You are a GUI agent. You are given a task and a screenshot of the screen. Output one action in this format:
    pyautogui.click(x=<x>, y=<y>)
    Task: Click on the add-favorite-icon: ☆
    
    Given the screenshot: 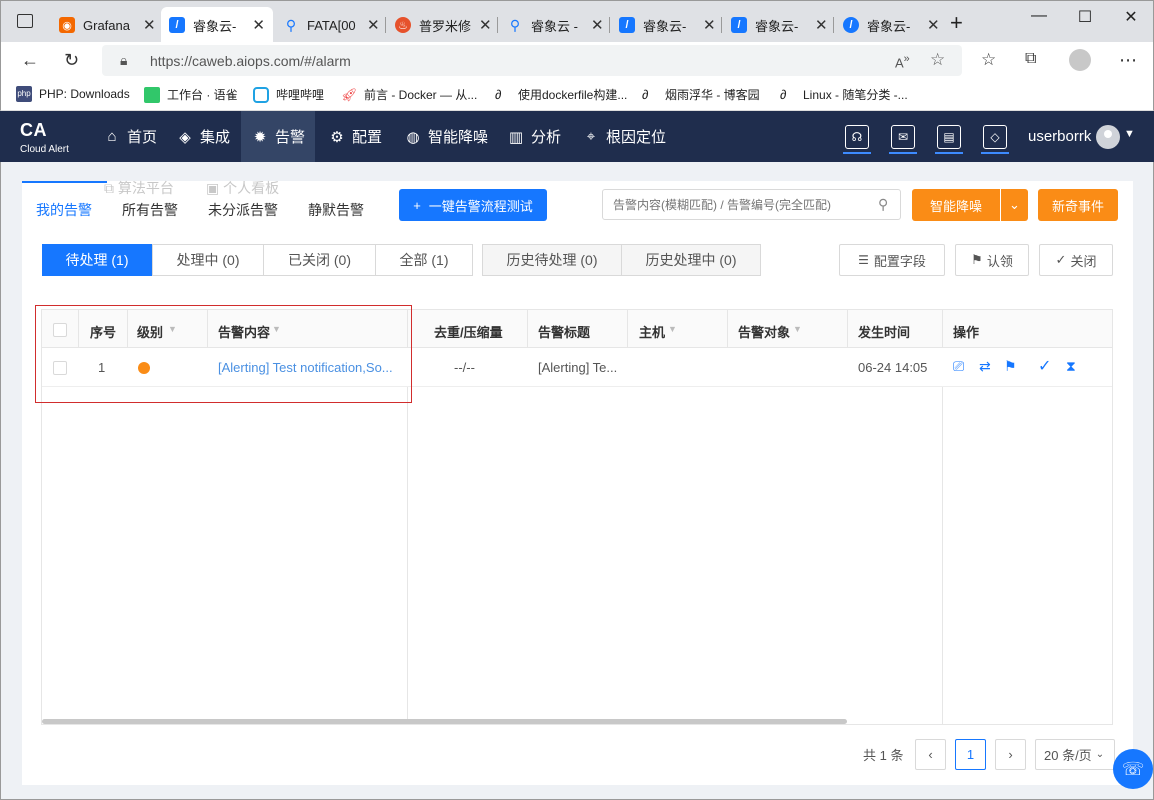 What is the action you would take?
    pyautogui.click(x=937, y=60)
    